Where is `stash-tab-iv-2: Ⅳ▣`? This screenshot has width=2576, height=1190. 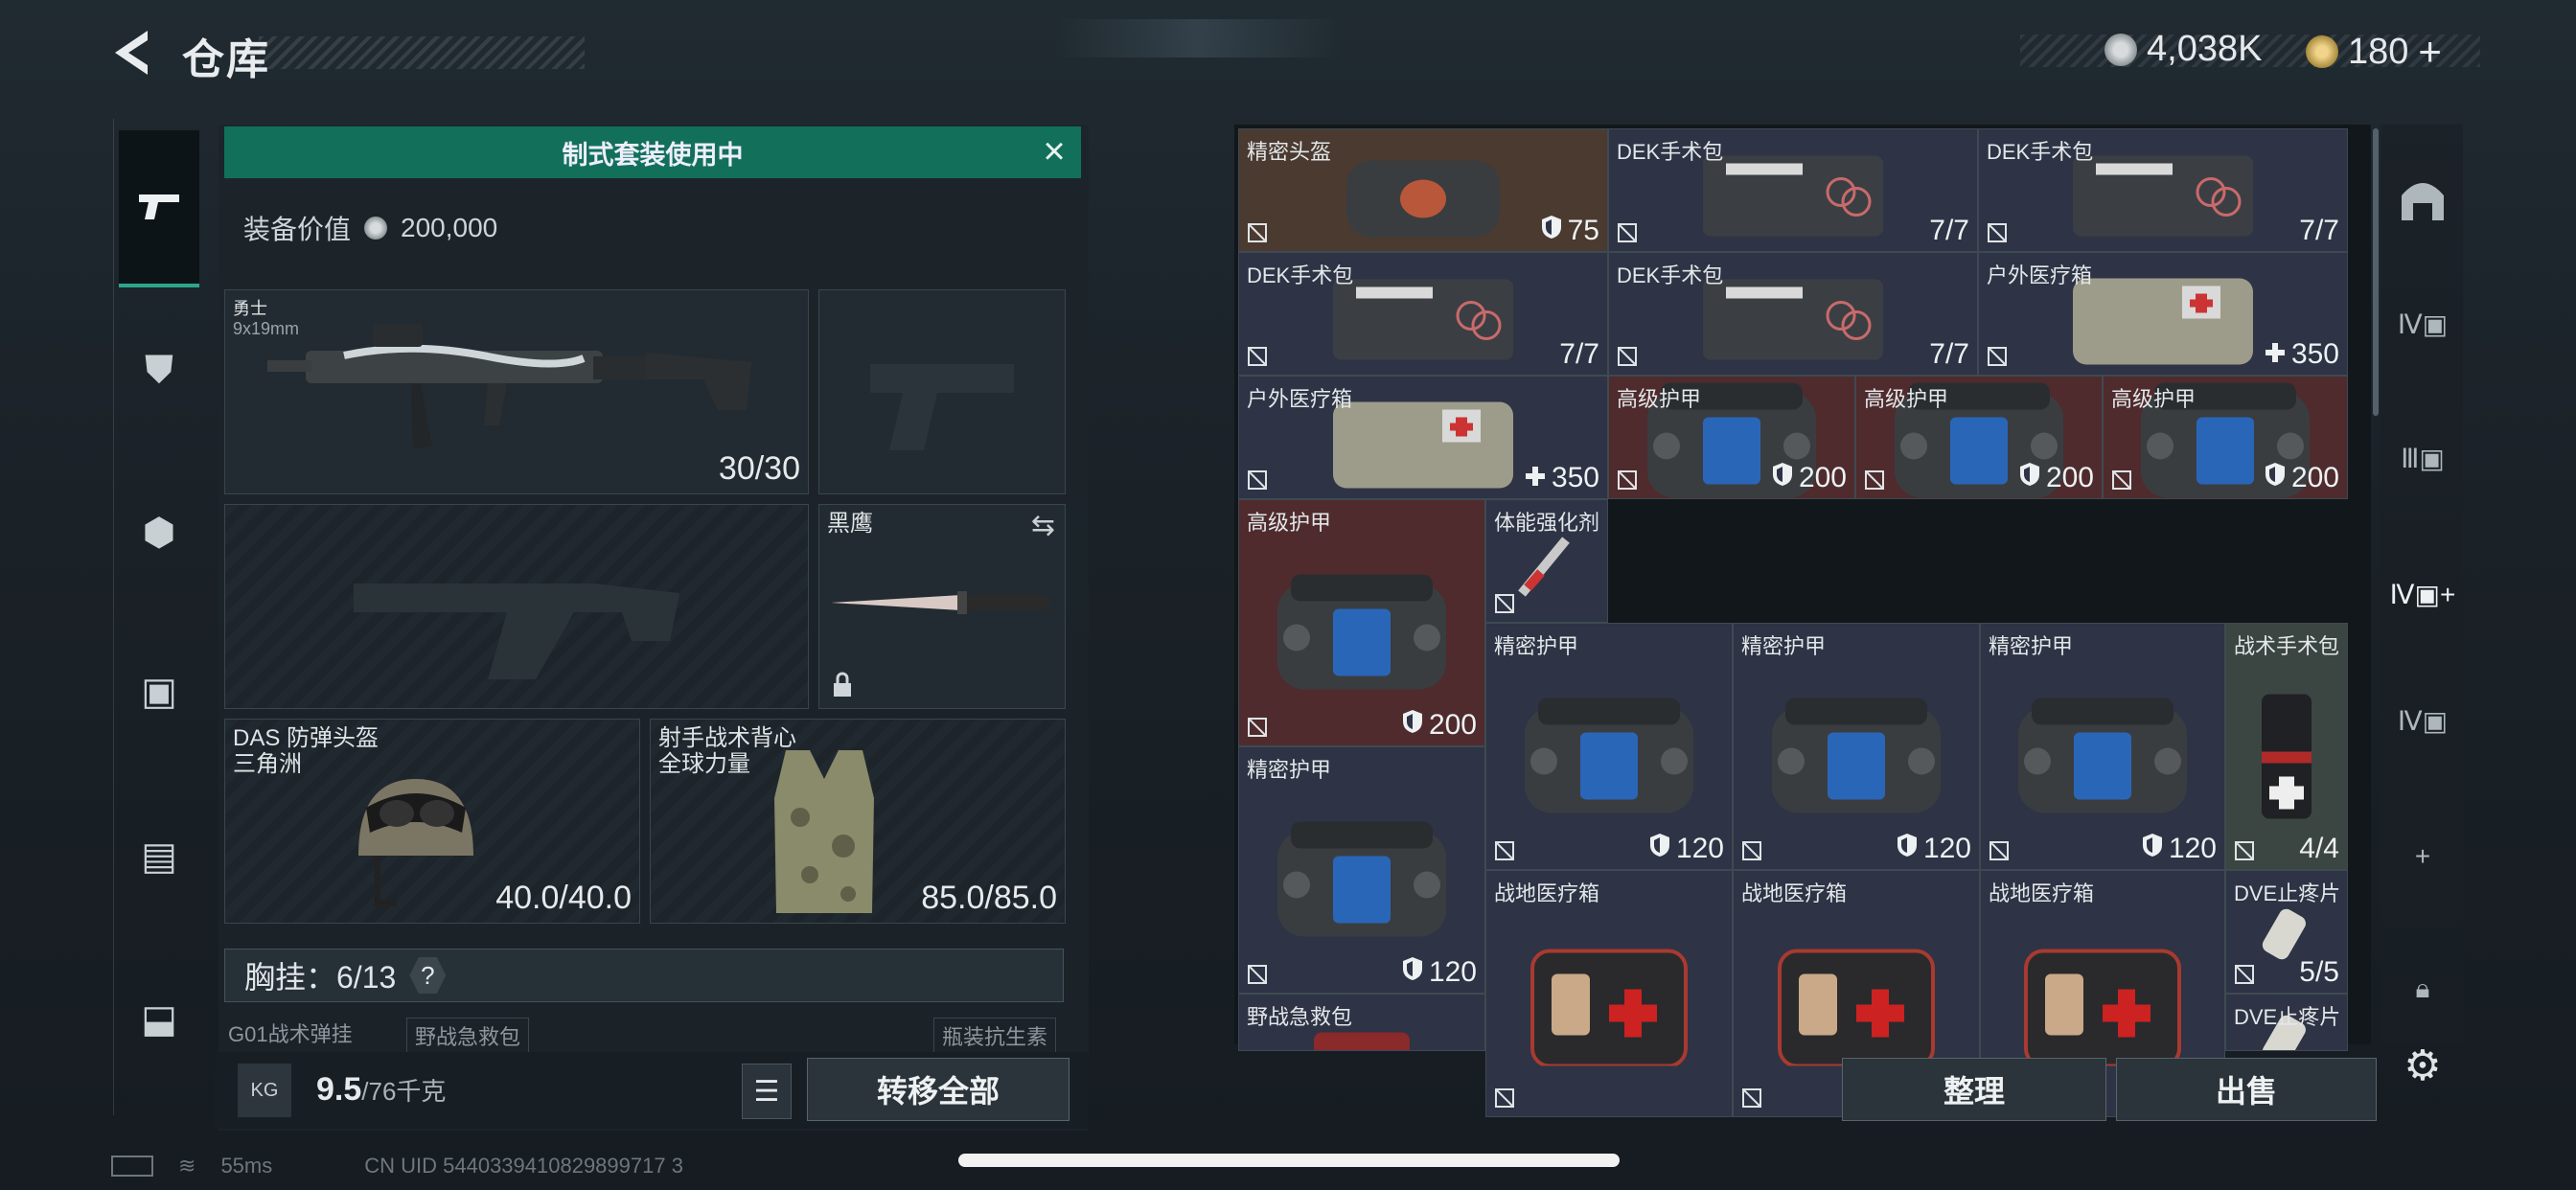 stash-tab-iv-2: Ⅳ▣ is located at coordinates (2422, 720).